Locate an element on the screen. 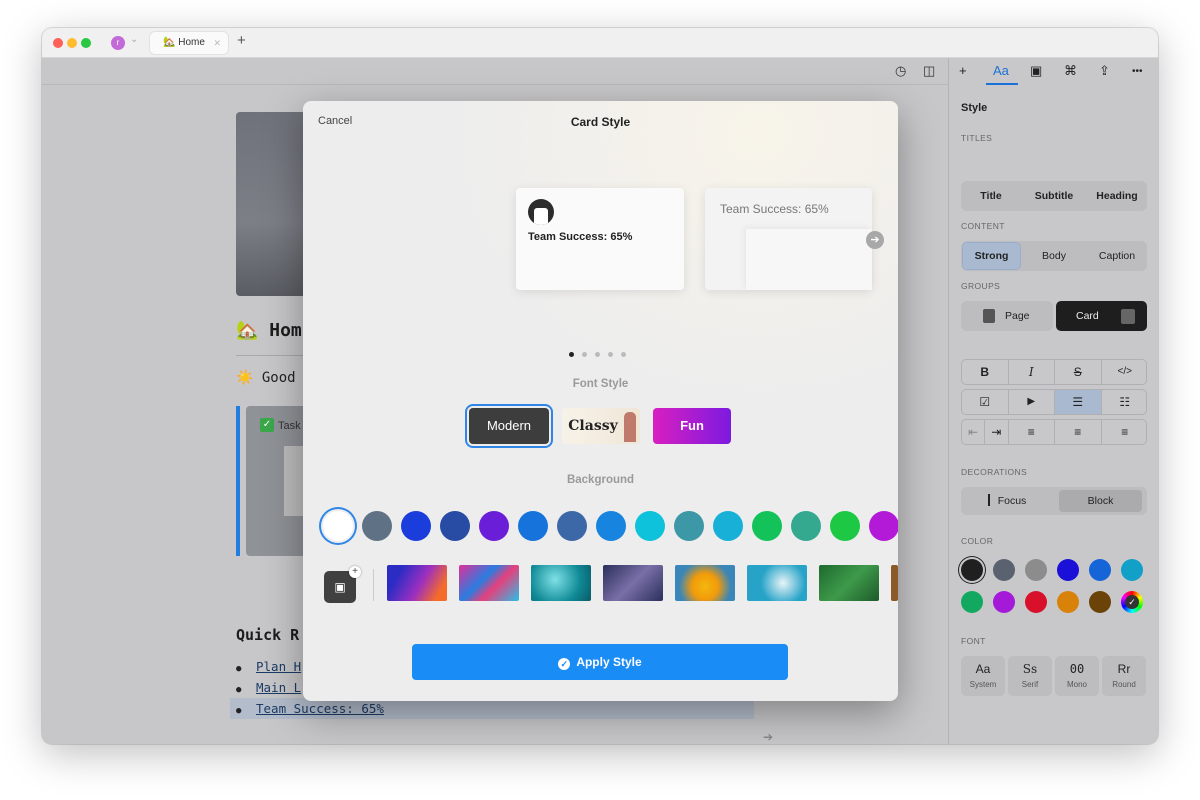 This screenshot has height=800, width=1200. align-left-icon: ≡ is located at coordinates (1032, 432).